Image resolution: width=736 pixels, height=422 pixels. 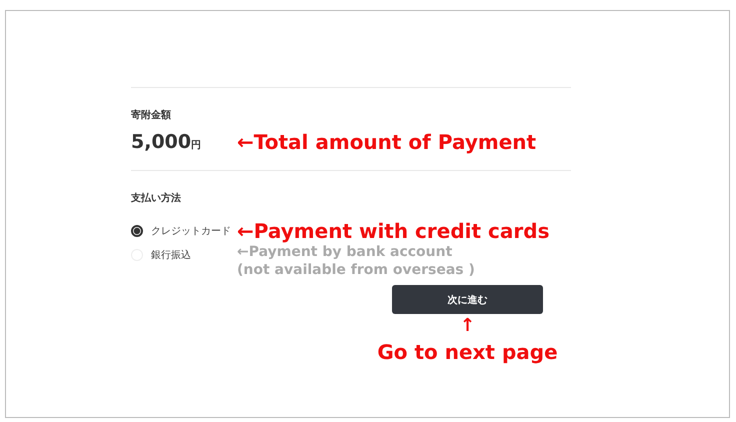 I want to click on radio-option: 銀行振込, so click(x=184, y=255).